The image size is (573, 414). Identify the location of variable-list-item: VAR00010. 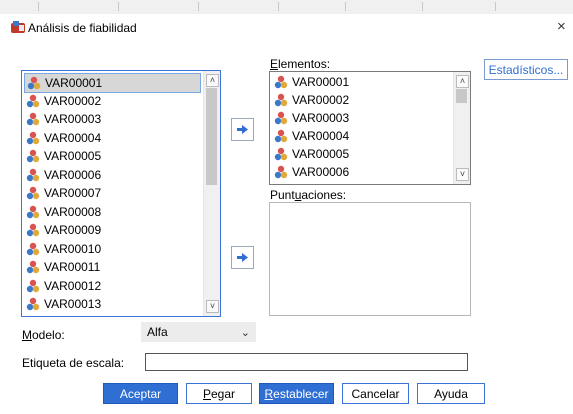
(113, 249).